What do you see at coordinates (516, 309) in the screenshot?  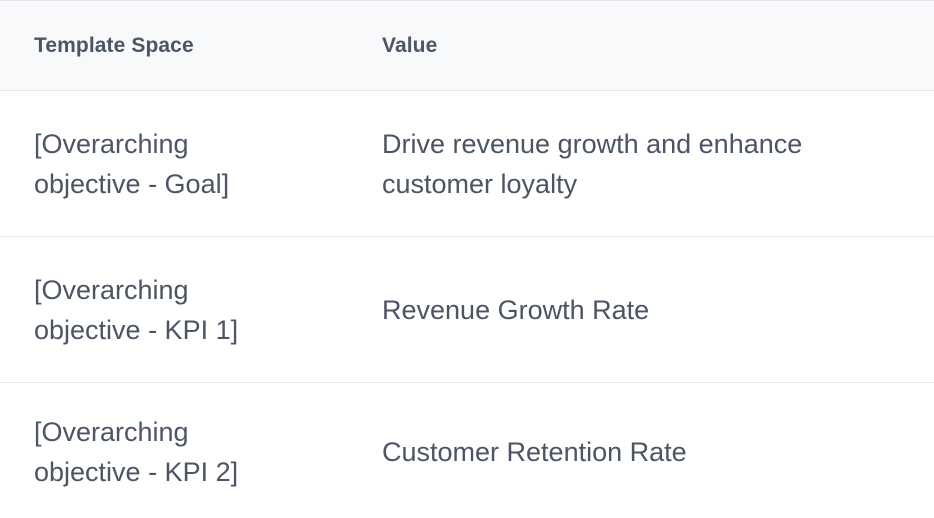 I see `value-cell: Revenue Growth Rate` at bounding box center [516, 309].